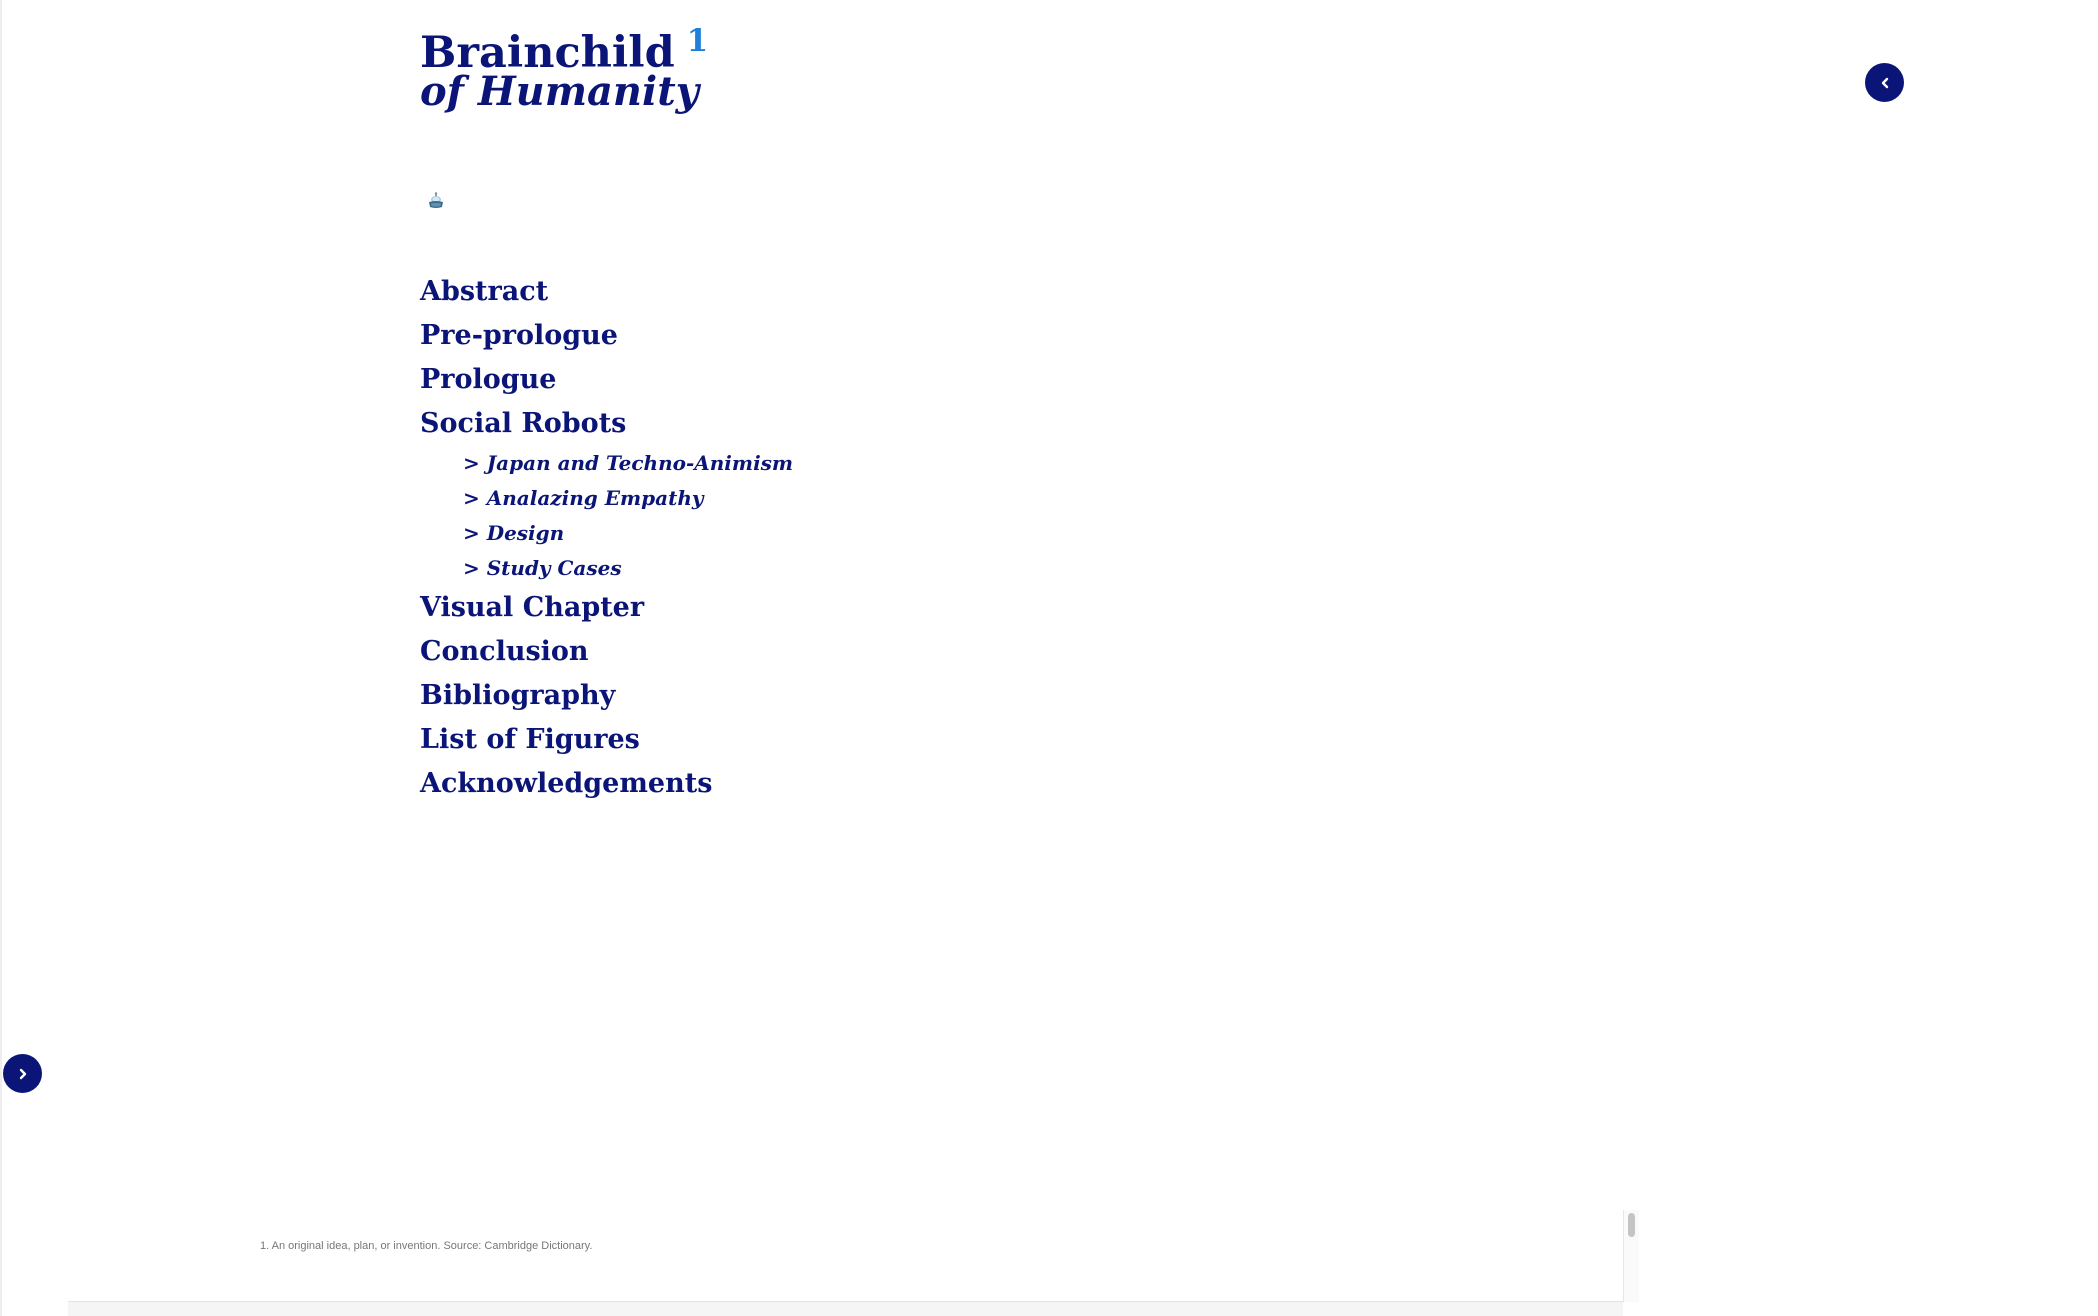  Describe the element at coordinates (606, 380) in the screenshot. I see `toc-item-prologue: Prologue` at that location.